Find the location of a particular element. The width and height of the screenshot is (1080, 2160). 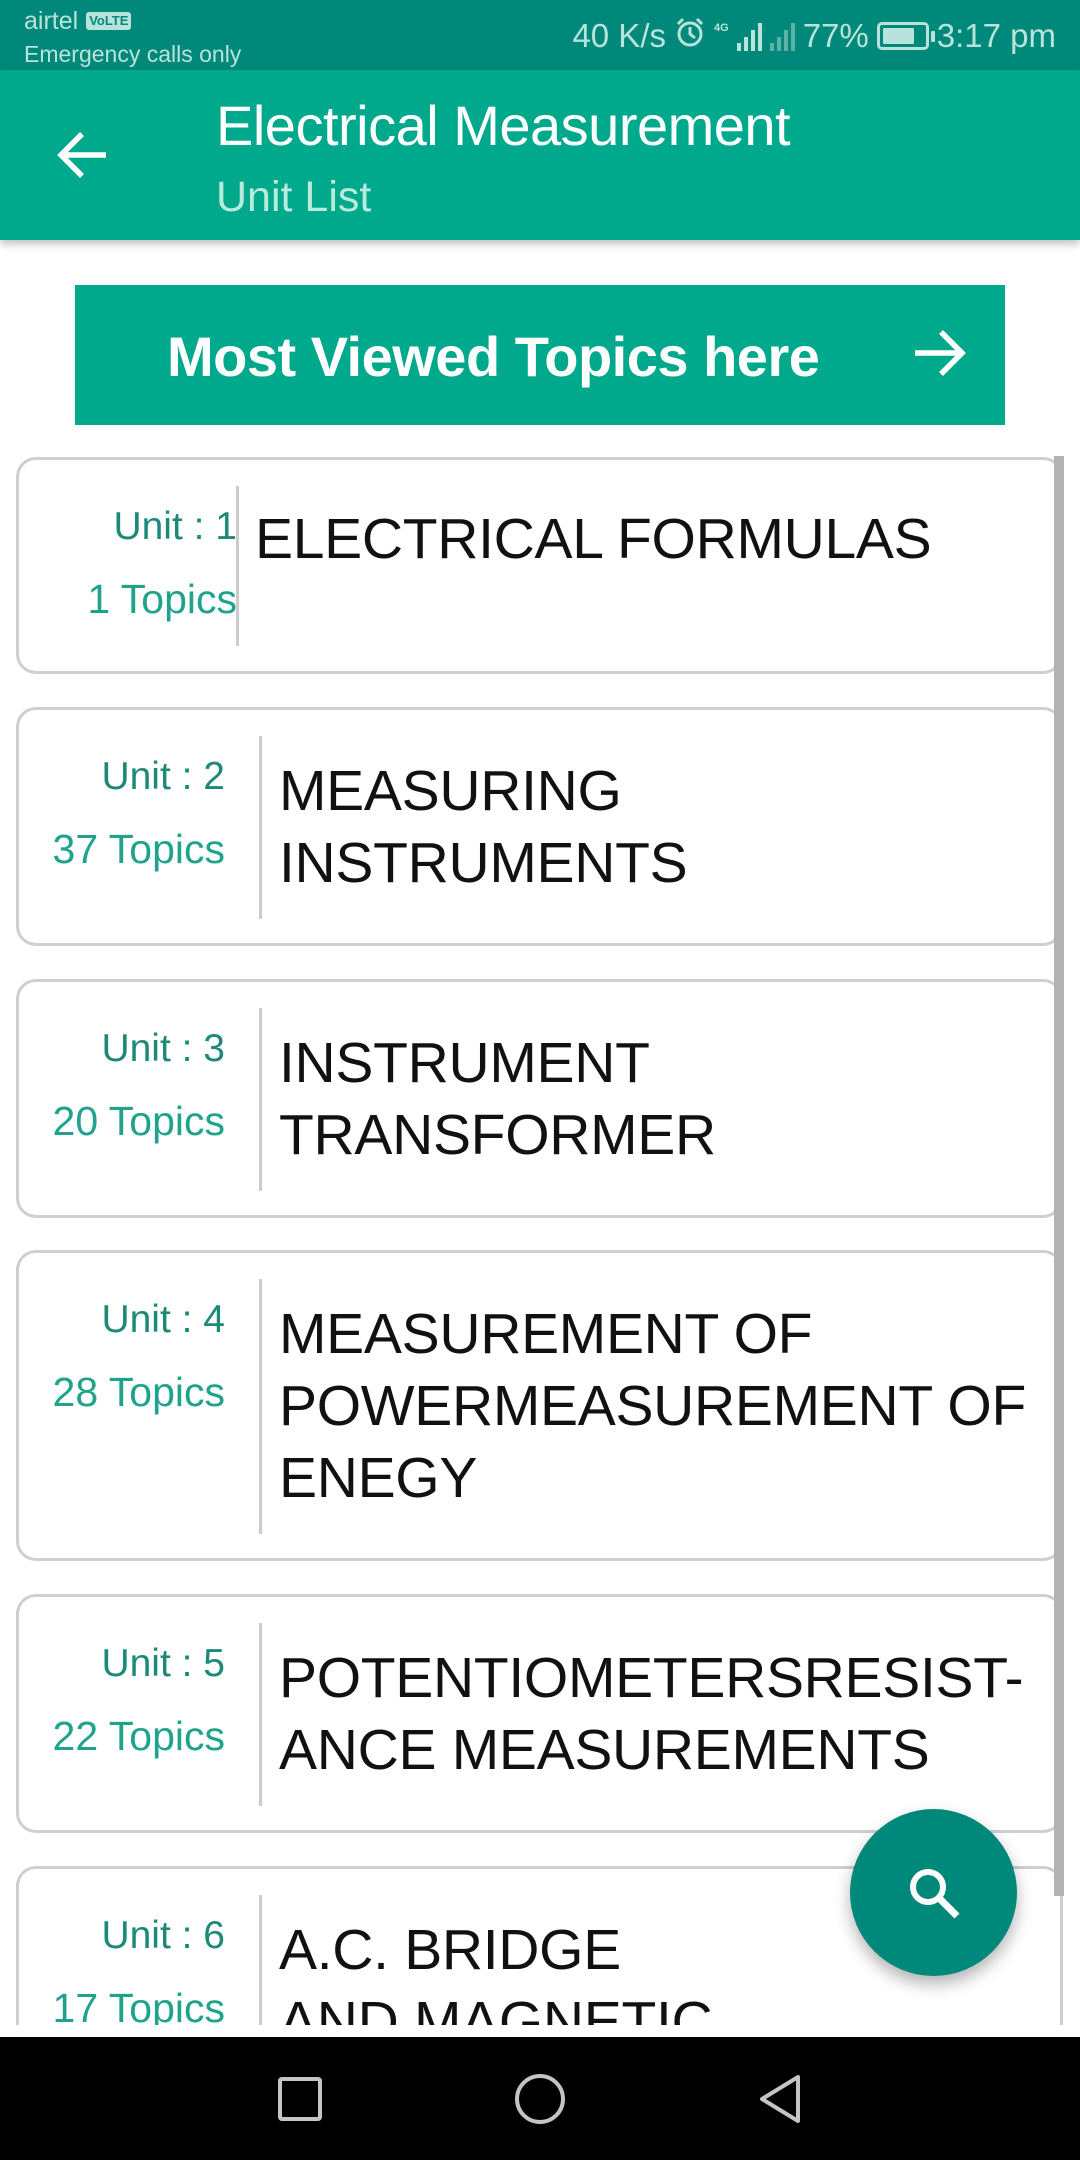

search-fab-button is located at coordinates (933, 1892).